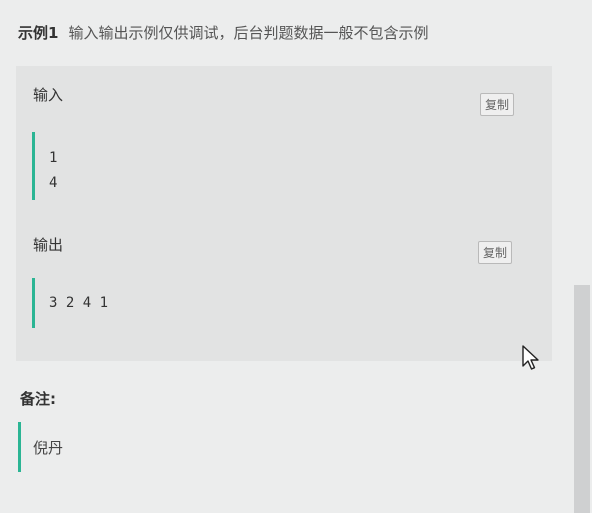 This screenshot has width=592, height=513. I want to click on mouse-pointer-icon, so click(531, 360).